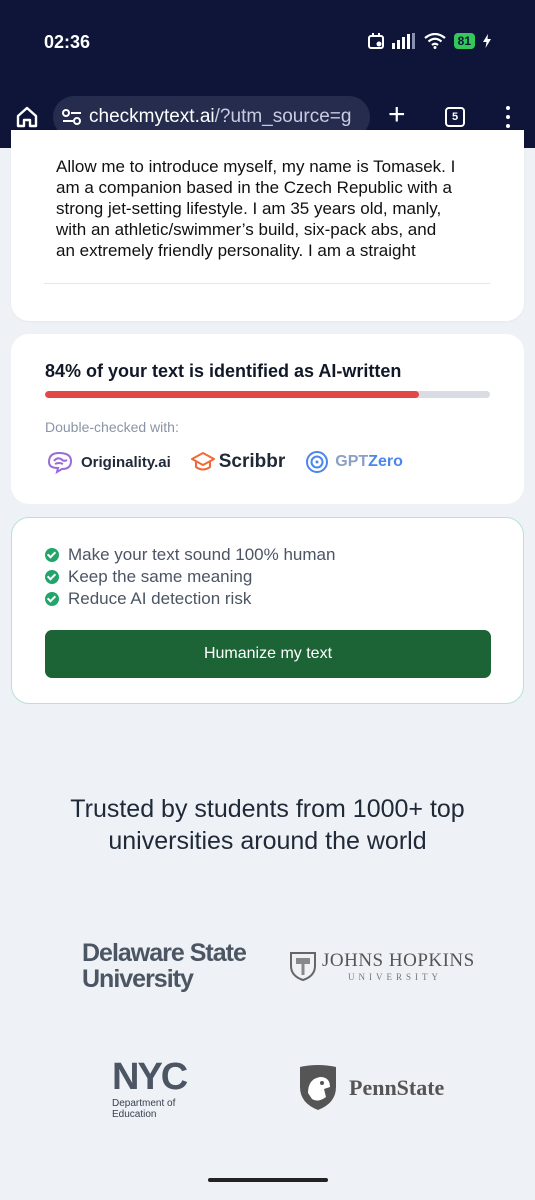  What do you see at coordinates (112, 427) in the screenshot?
I see `double-checked-label: Double-checked with:` at bounding box center [112, 427].